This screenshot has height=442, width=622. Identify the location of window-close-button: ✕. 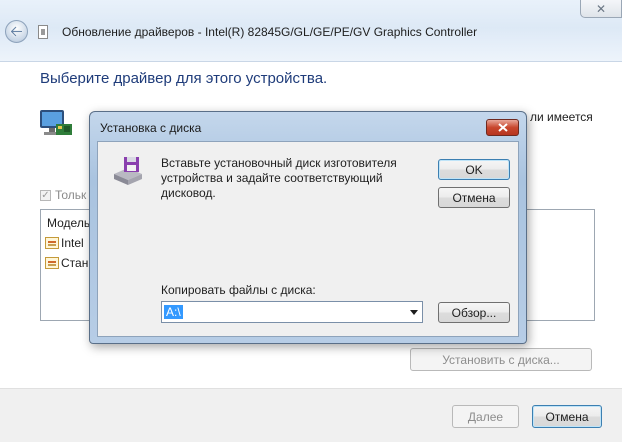
(601, 9).